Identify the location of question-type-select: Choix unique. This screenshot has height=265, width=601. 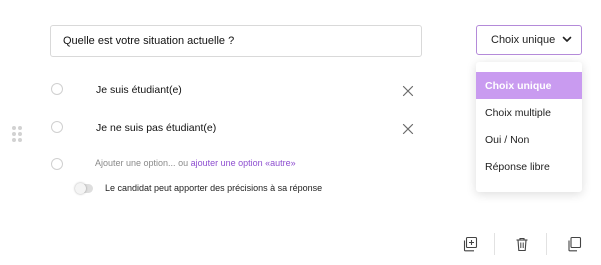
(529, 40).